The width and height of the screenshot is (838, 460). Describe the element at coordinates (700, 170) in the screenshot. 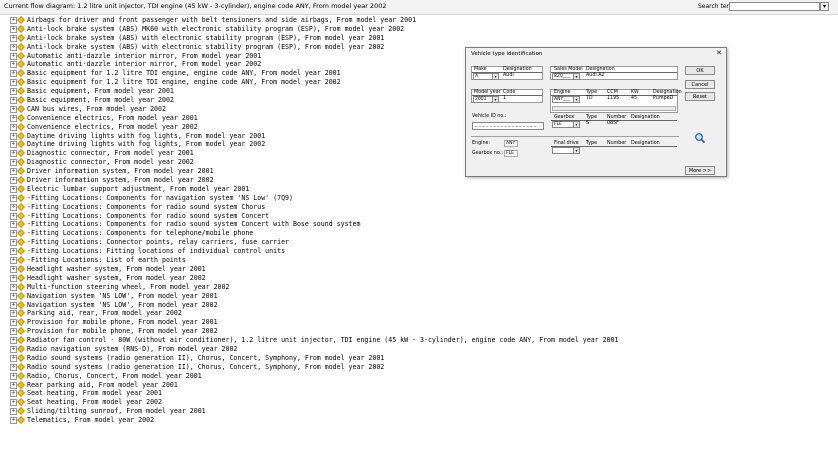

I see `more-button: More >>` at that location.